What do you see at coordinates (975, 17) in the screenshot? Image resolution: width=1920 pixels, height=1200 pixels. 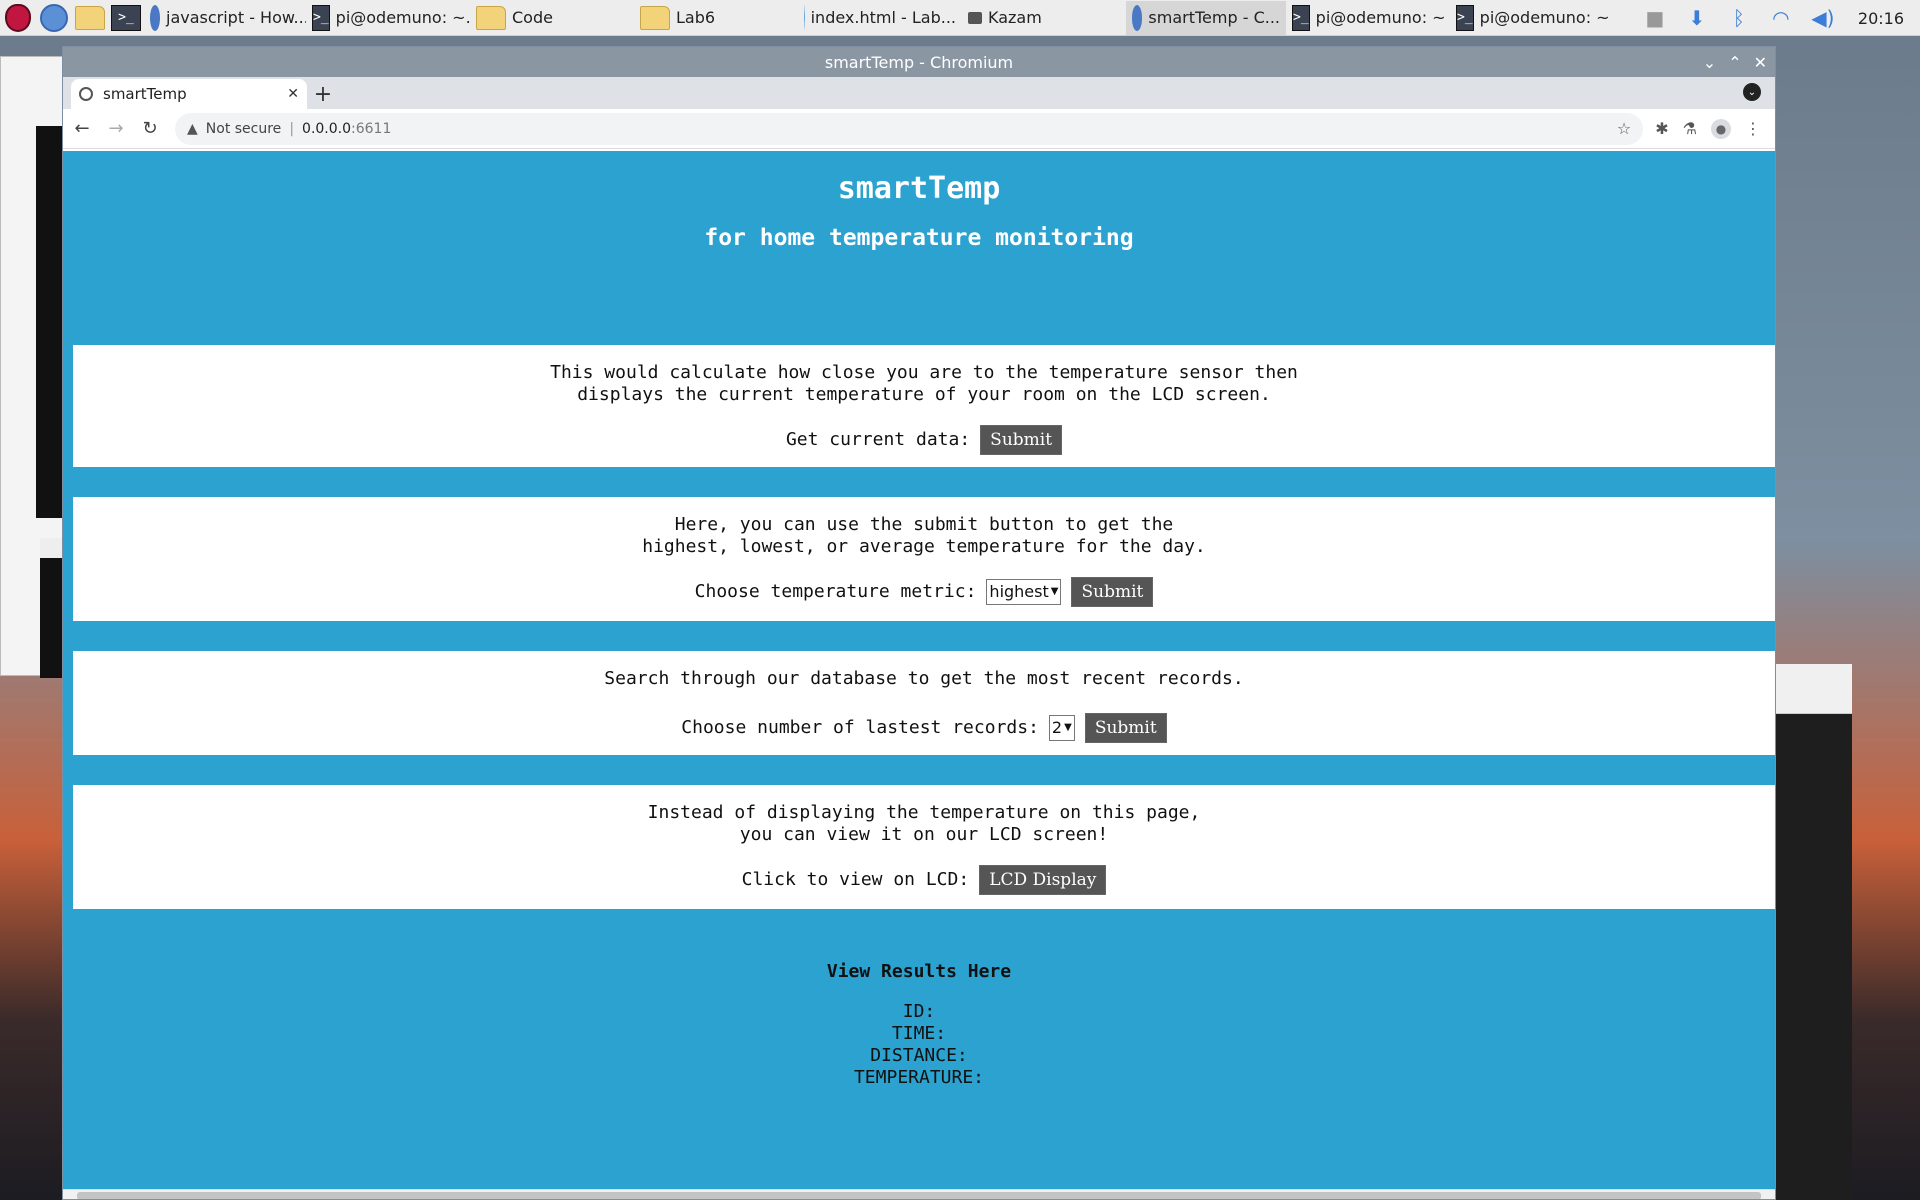 I see `camera-icon` at bounding box center [975, 17].